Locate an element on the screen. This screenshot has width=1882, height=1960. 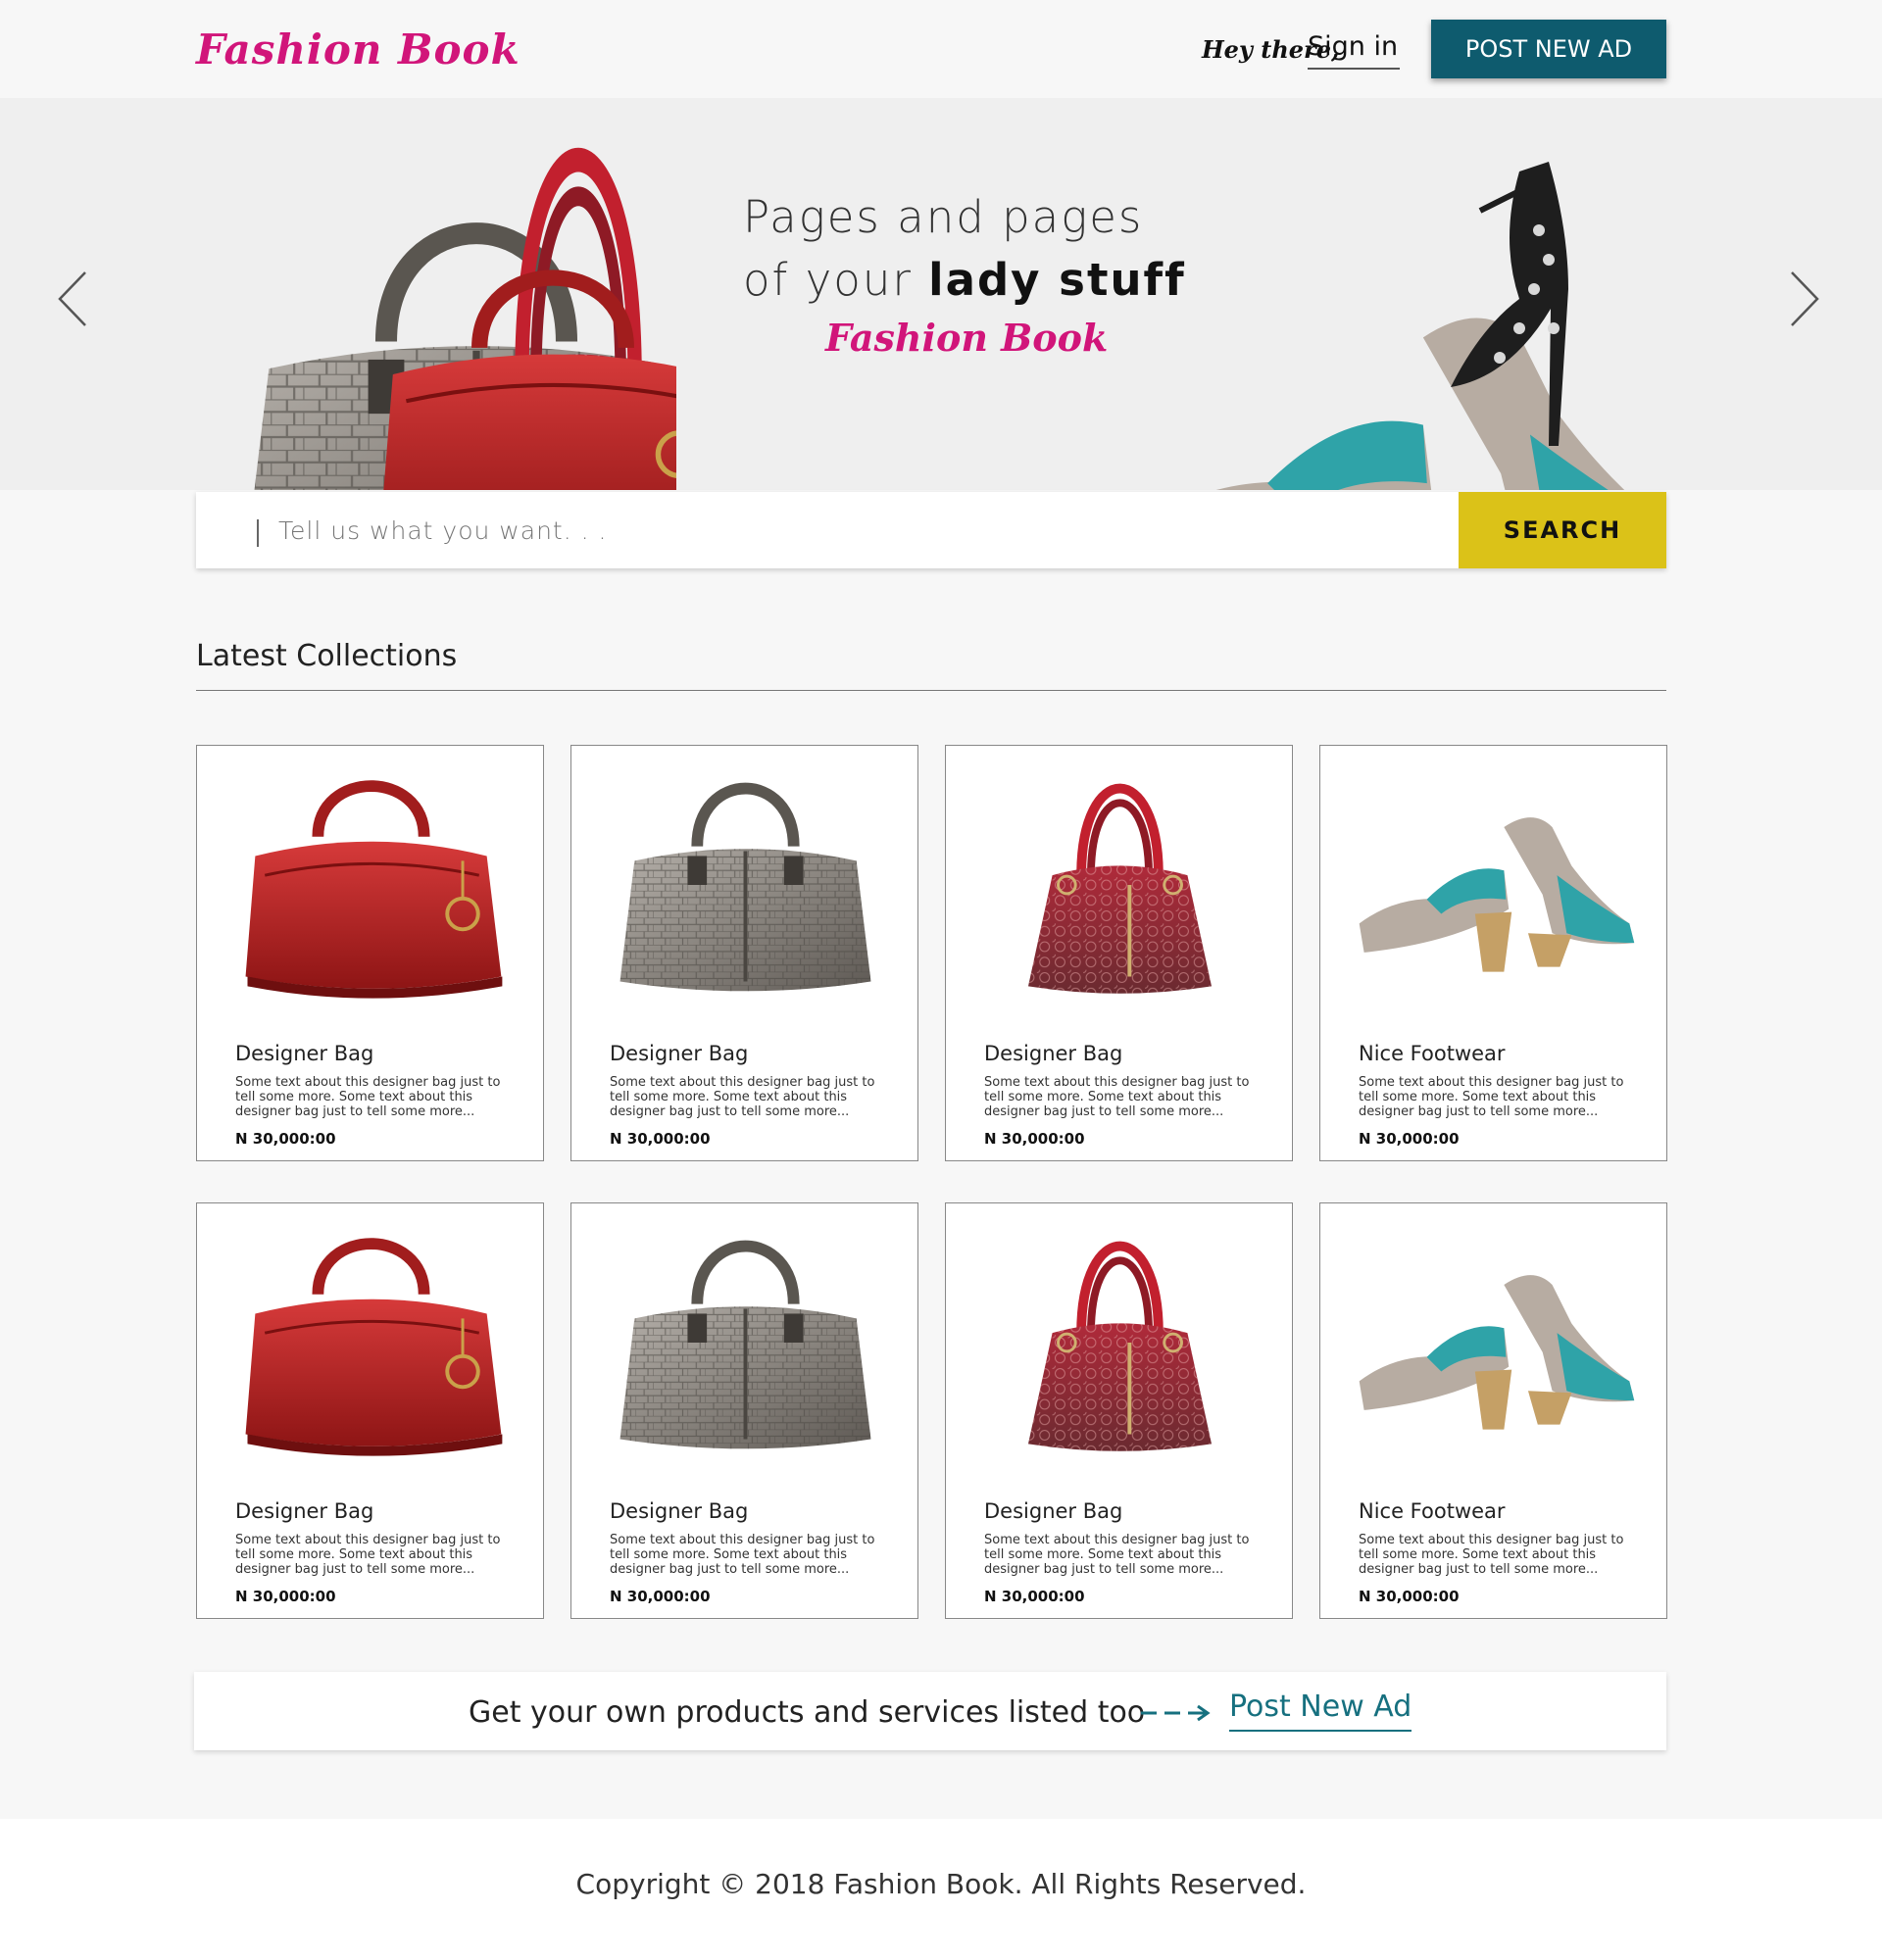
chevron-right-icon is located at coordinates (1803, 299).